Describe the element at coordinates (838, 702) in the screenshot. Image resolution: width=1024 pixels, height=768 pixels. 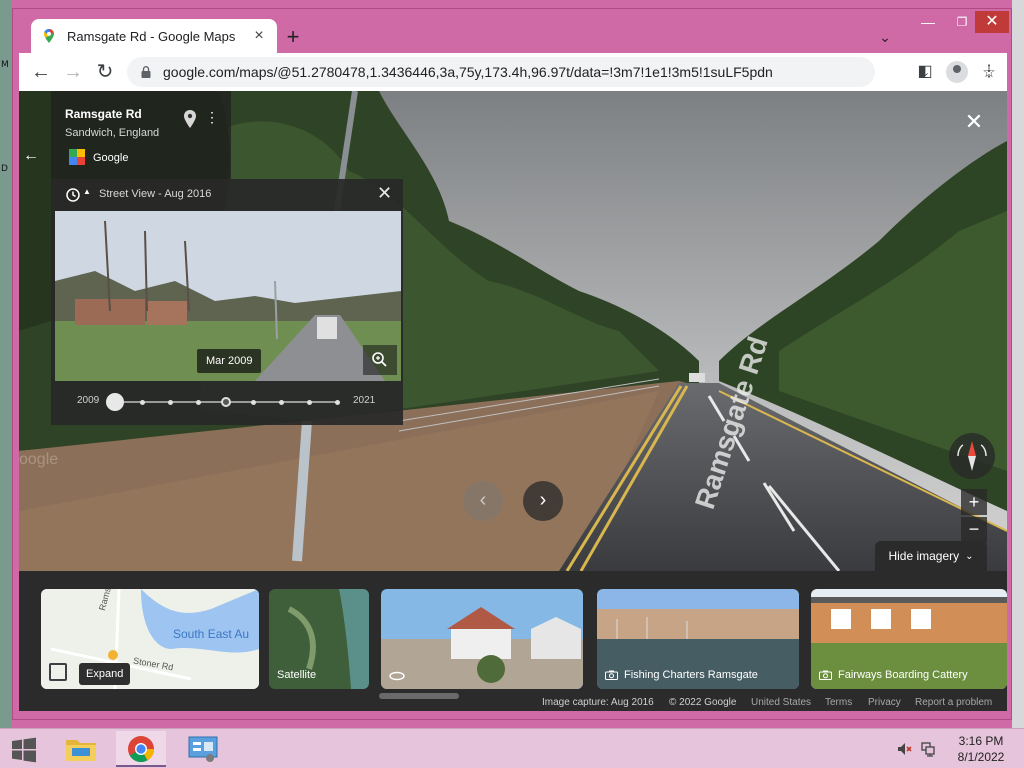
I see `terms-link: Terms` at that location.